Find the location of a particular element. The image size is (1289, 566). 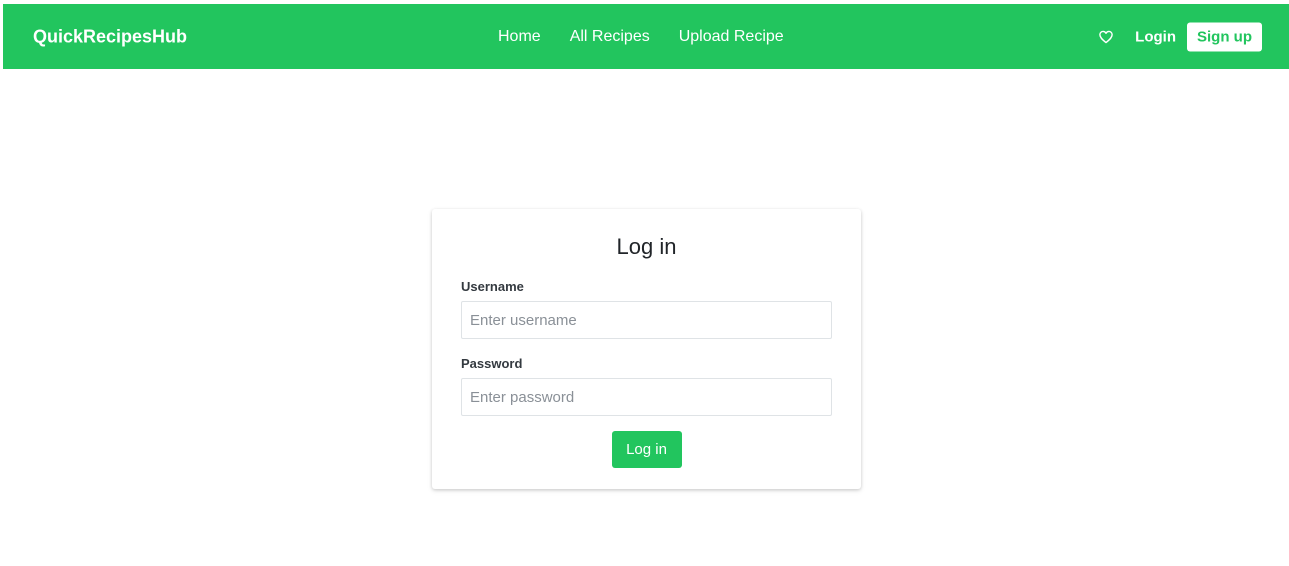

password-input is located at coordinates (646, 397).